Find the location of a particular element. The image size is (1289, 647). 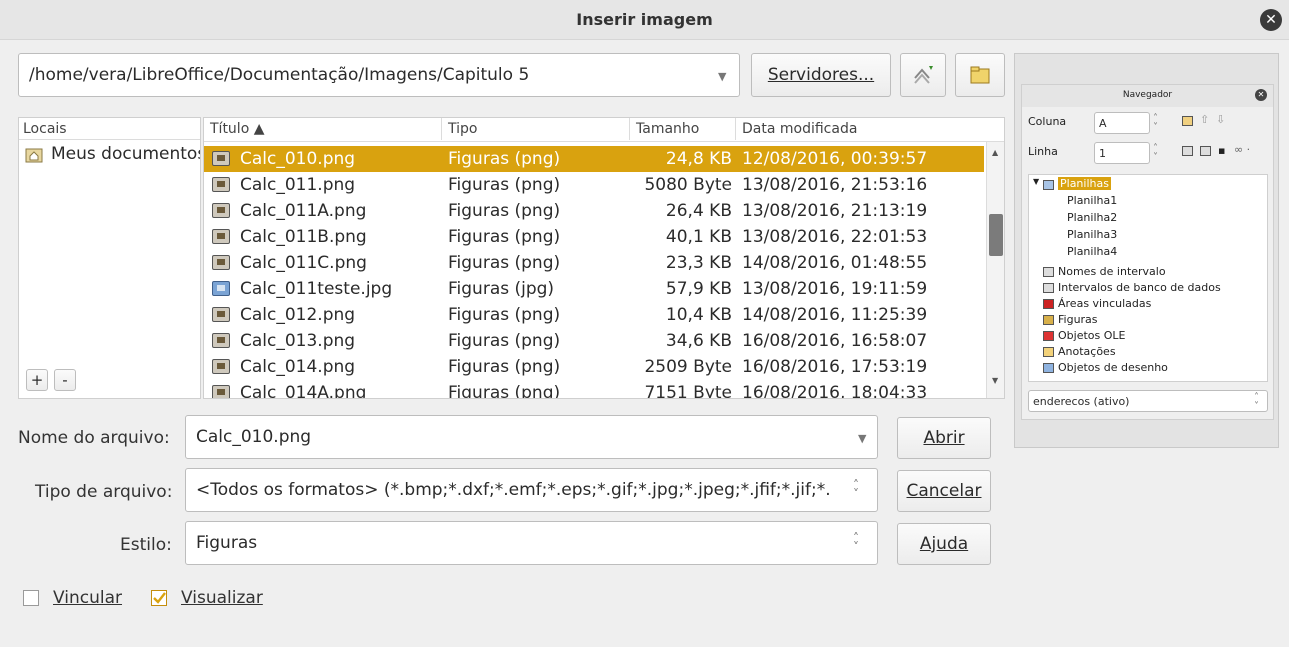

open-button: Abrir is located at coordinates (944, 438).